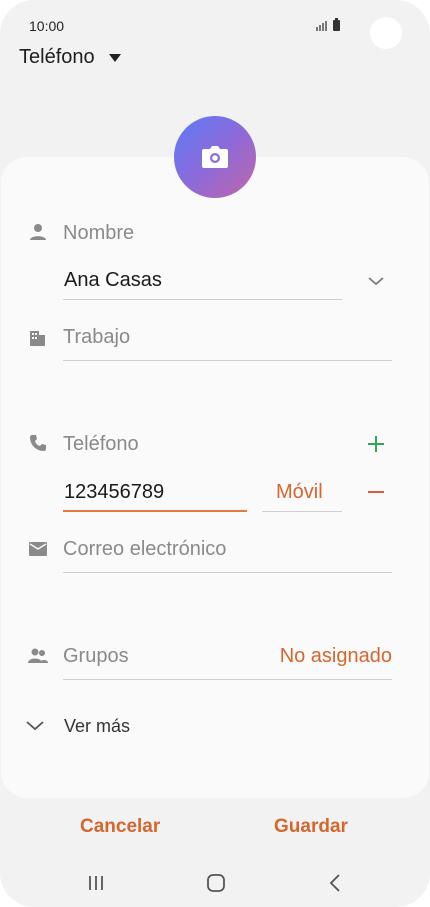  I want to click on email-field: Correo electrónico, so click(144, 549).